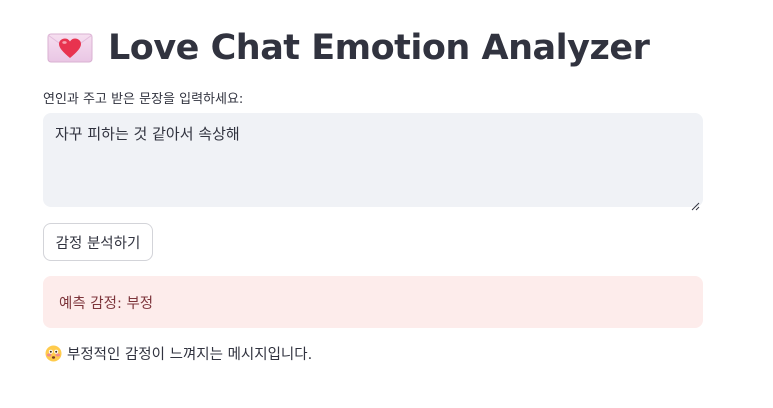 The width and height of the screenshot is (773, 408). Describe the element at coordinates (98, 242) in the screenshot. I see `analyze-emotion-button: 감정 분석하기` at that location.